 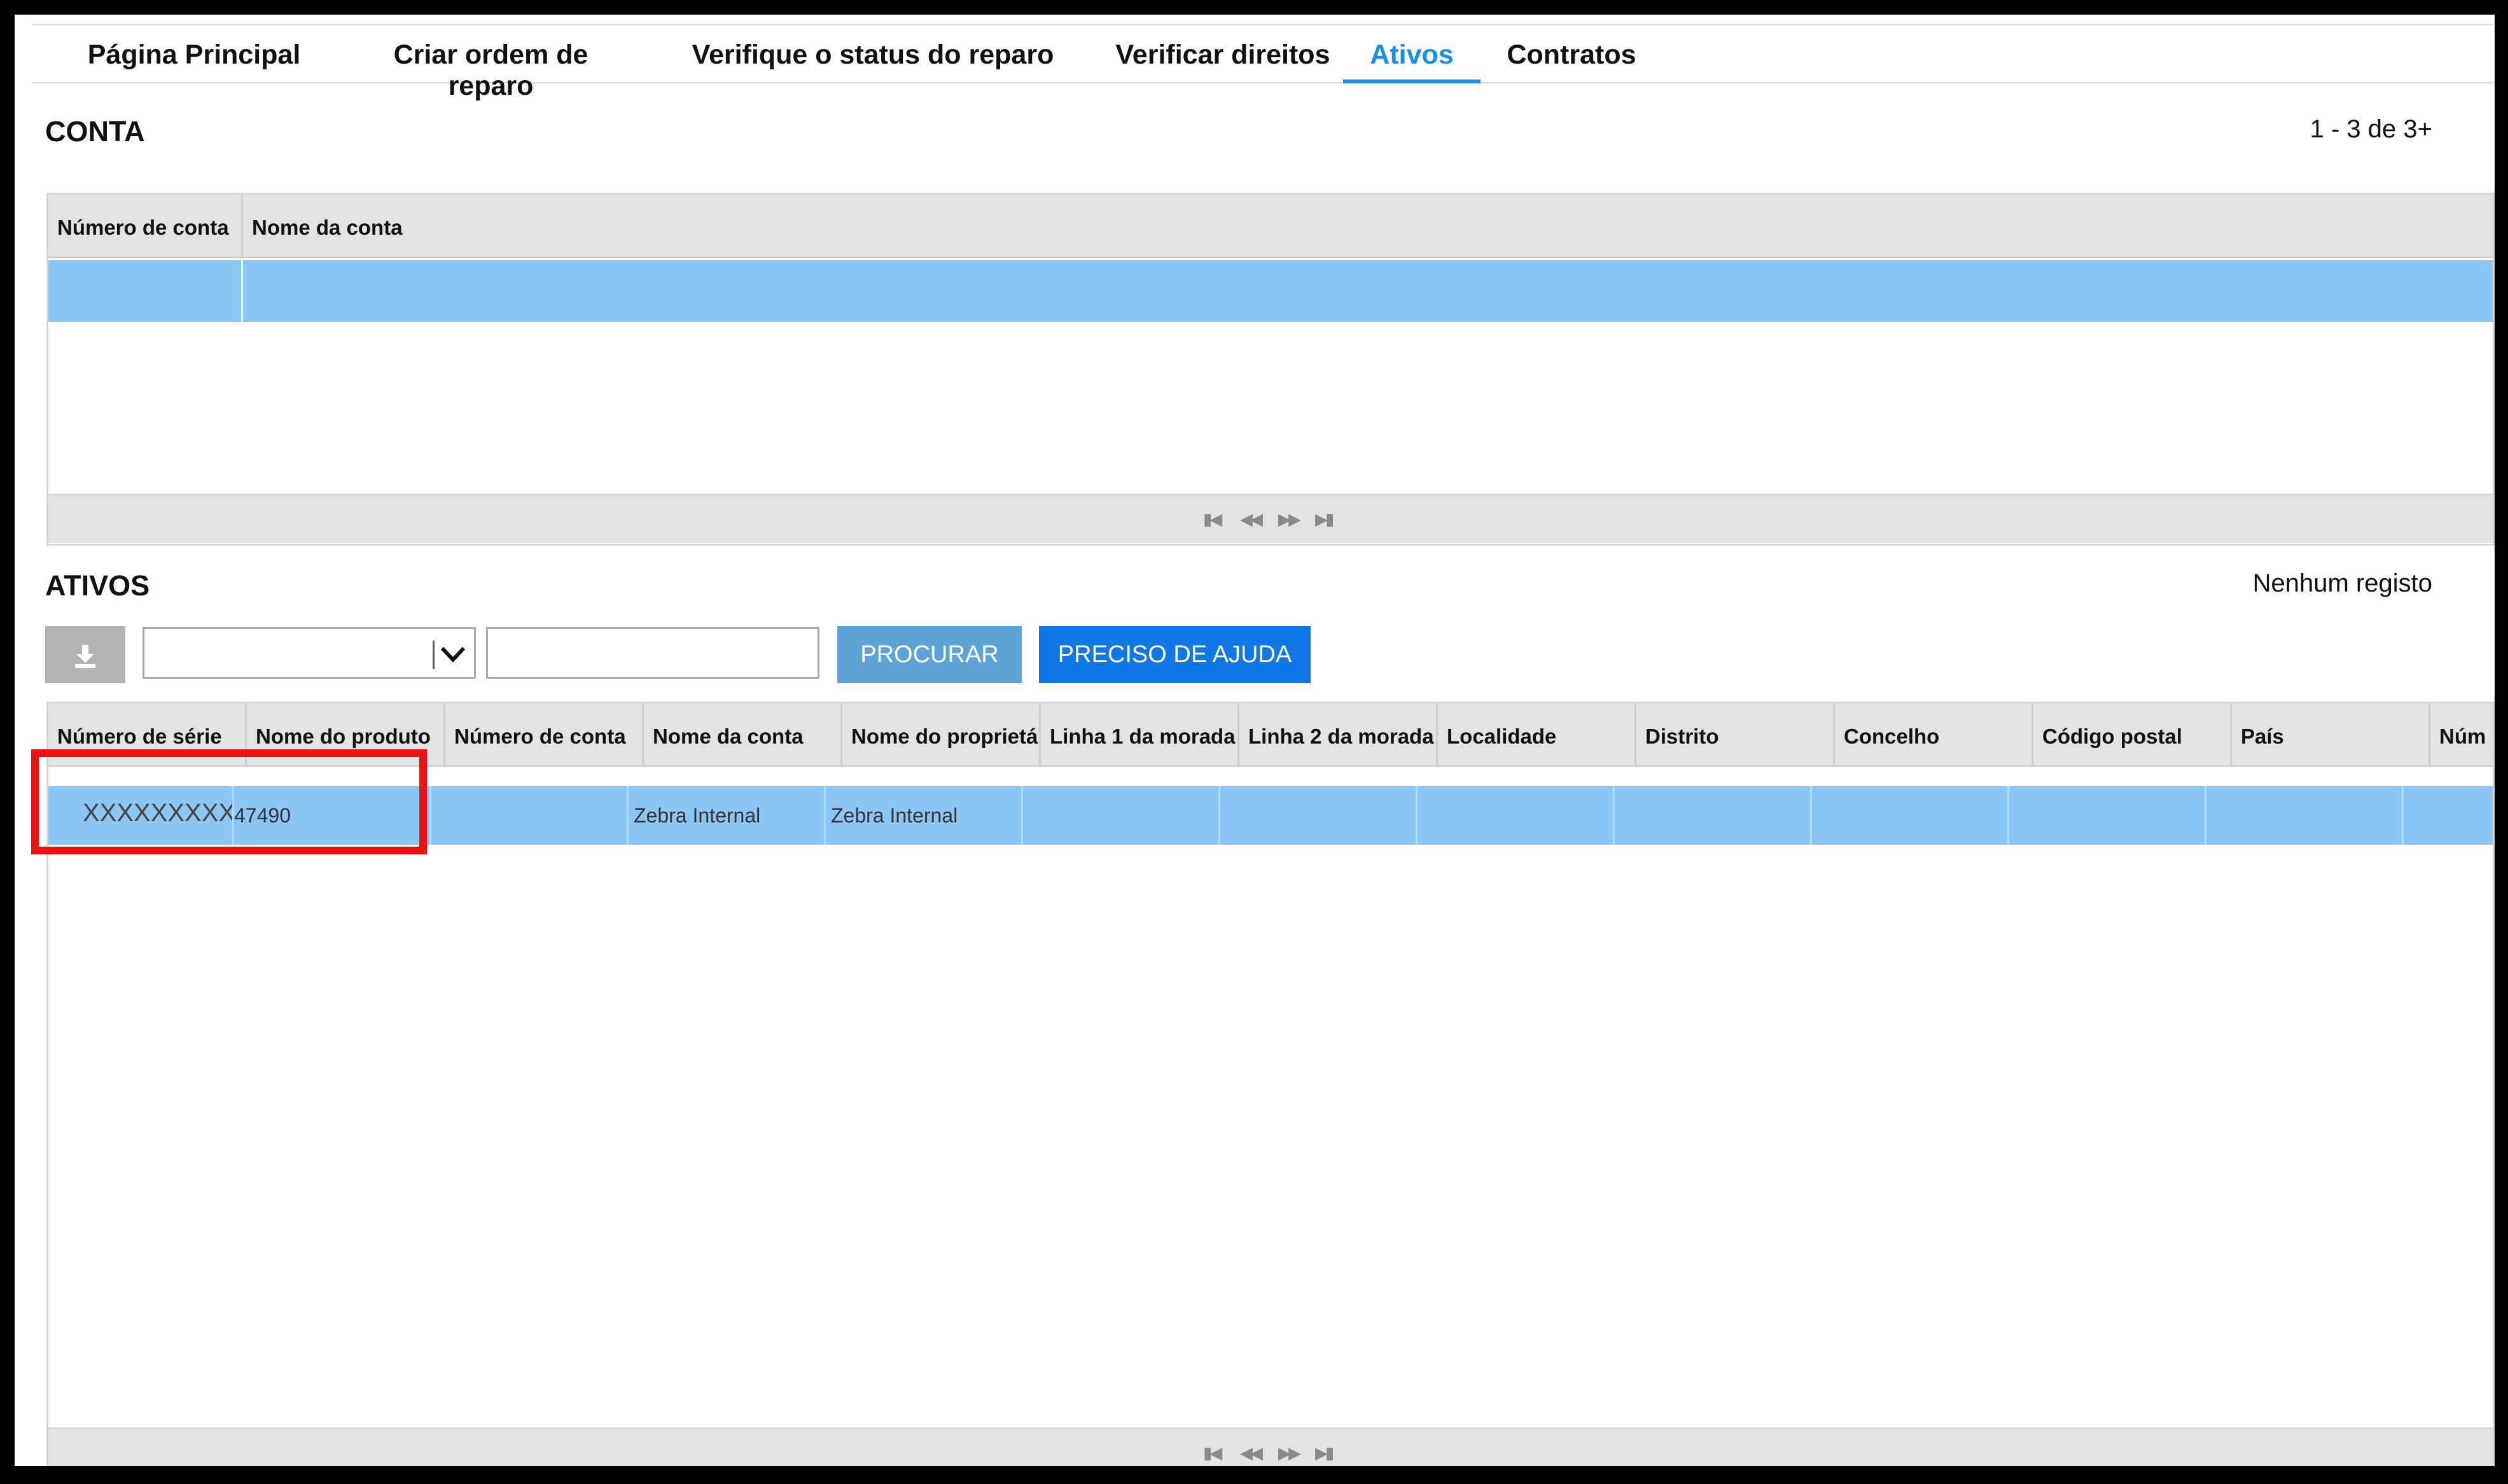 I want to click on column-header-nome-do-proprietario: Nome do proprietár, so click(x=941, y=734).